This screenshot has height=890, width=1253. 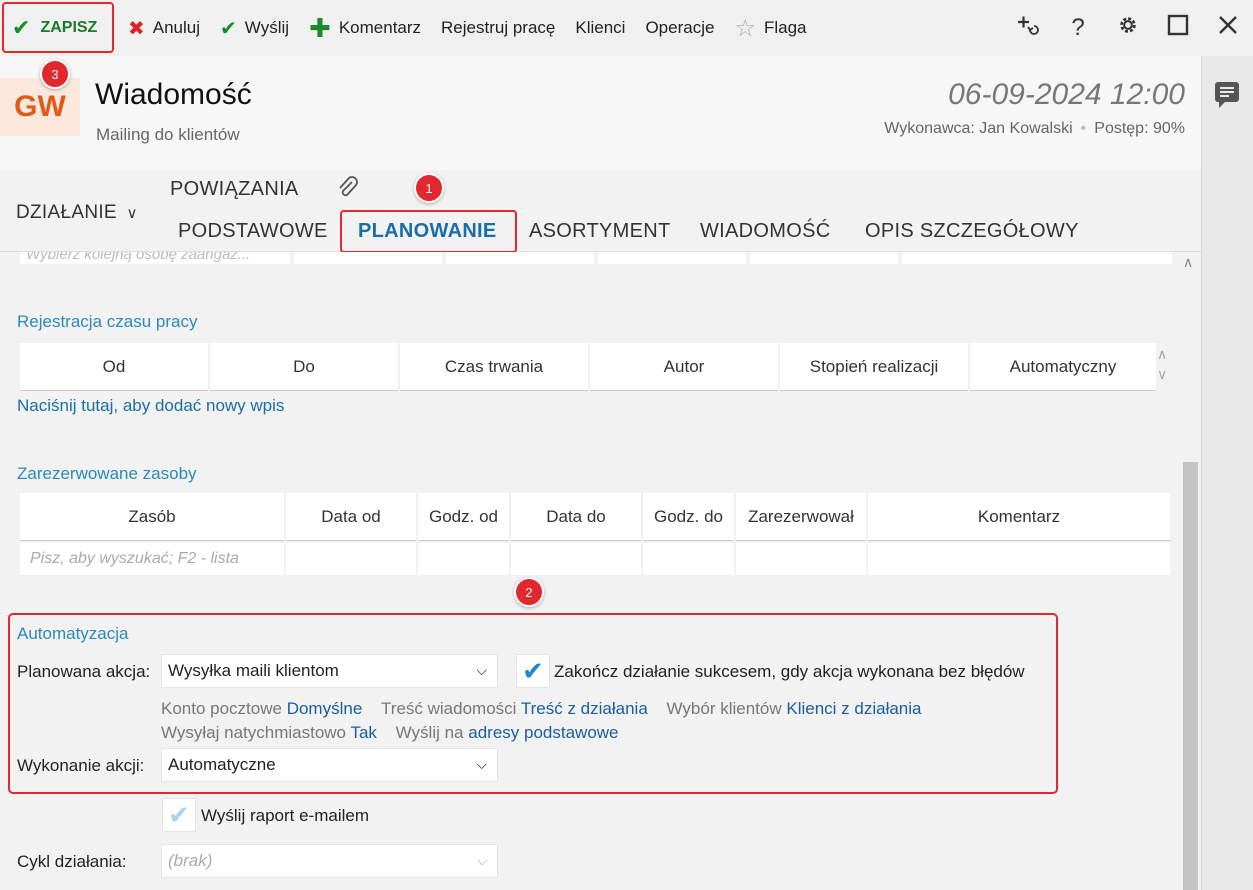 What do you see at coordinates (1227, 95) in the screenshot?
I see `chat-icon` at bounding box center [1227, 95].